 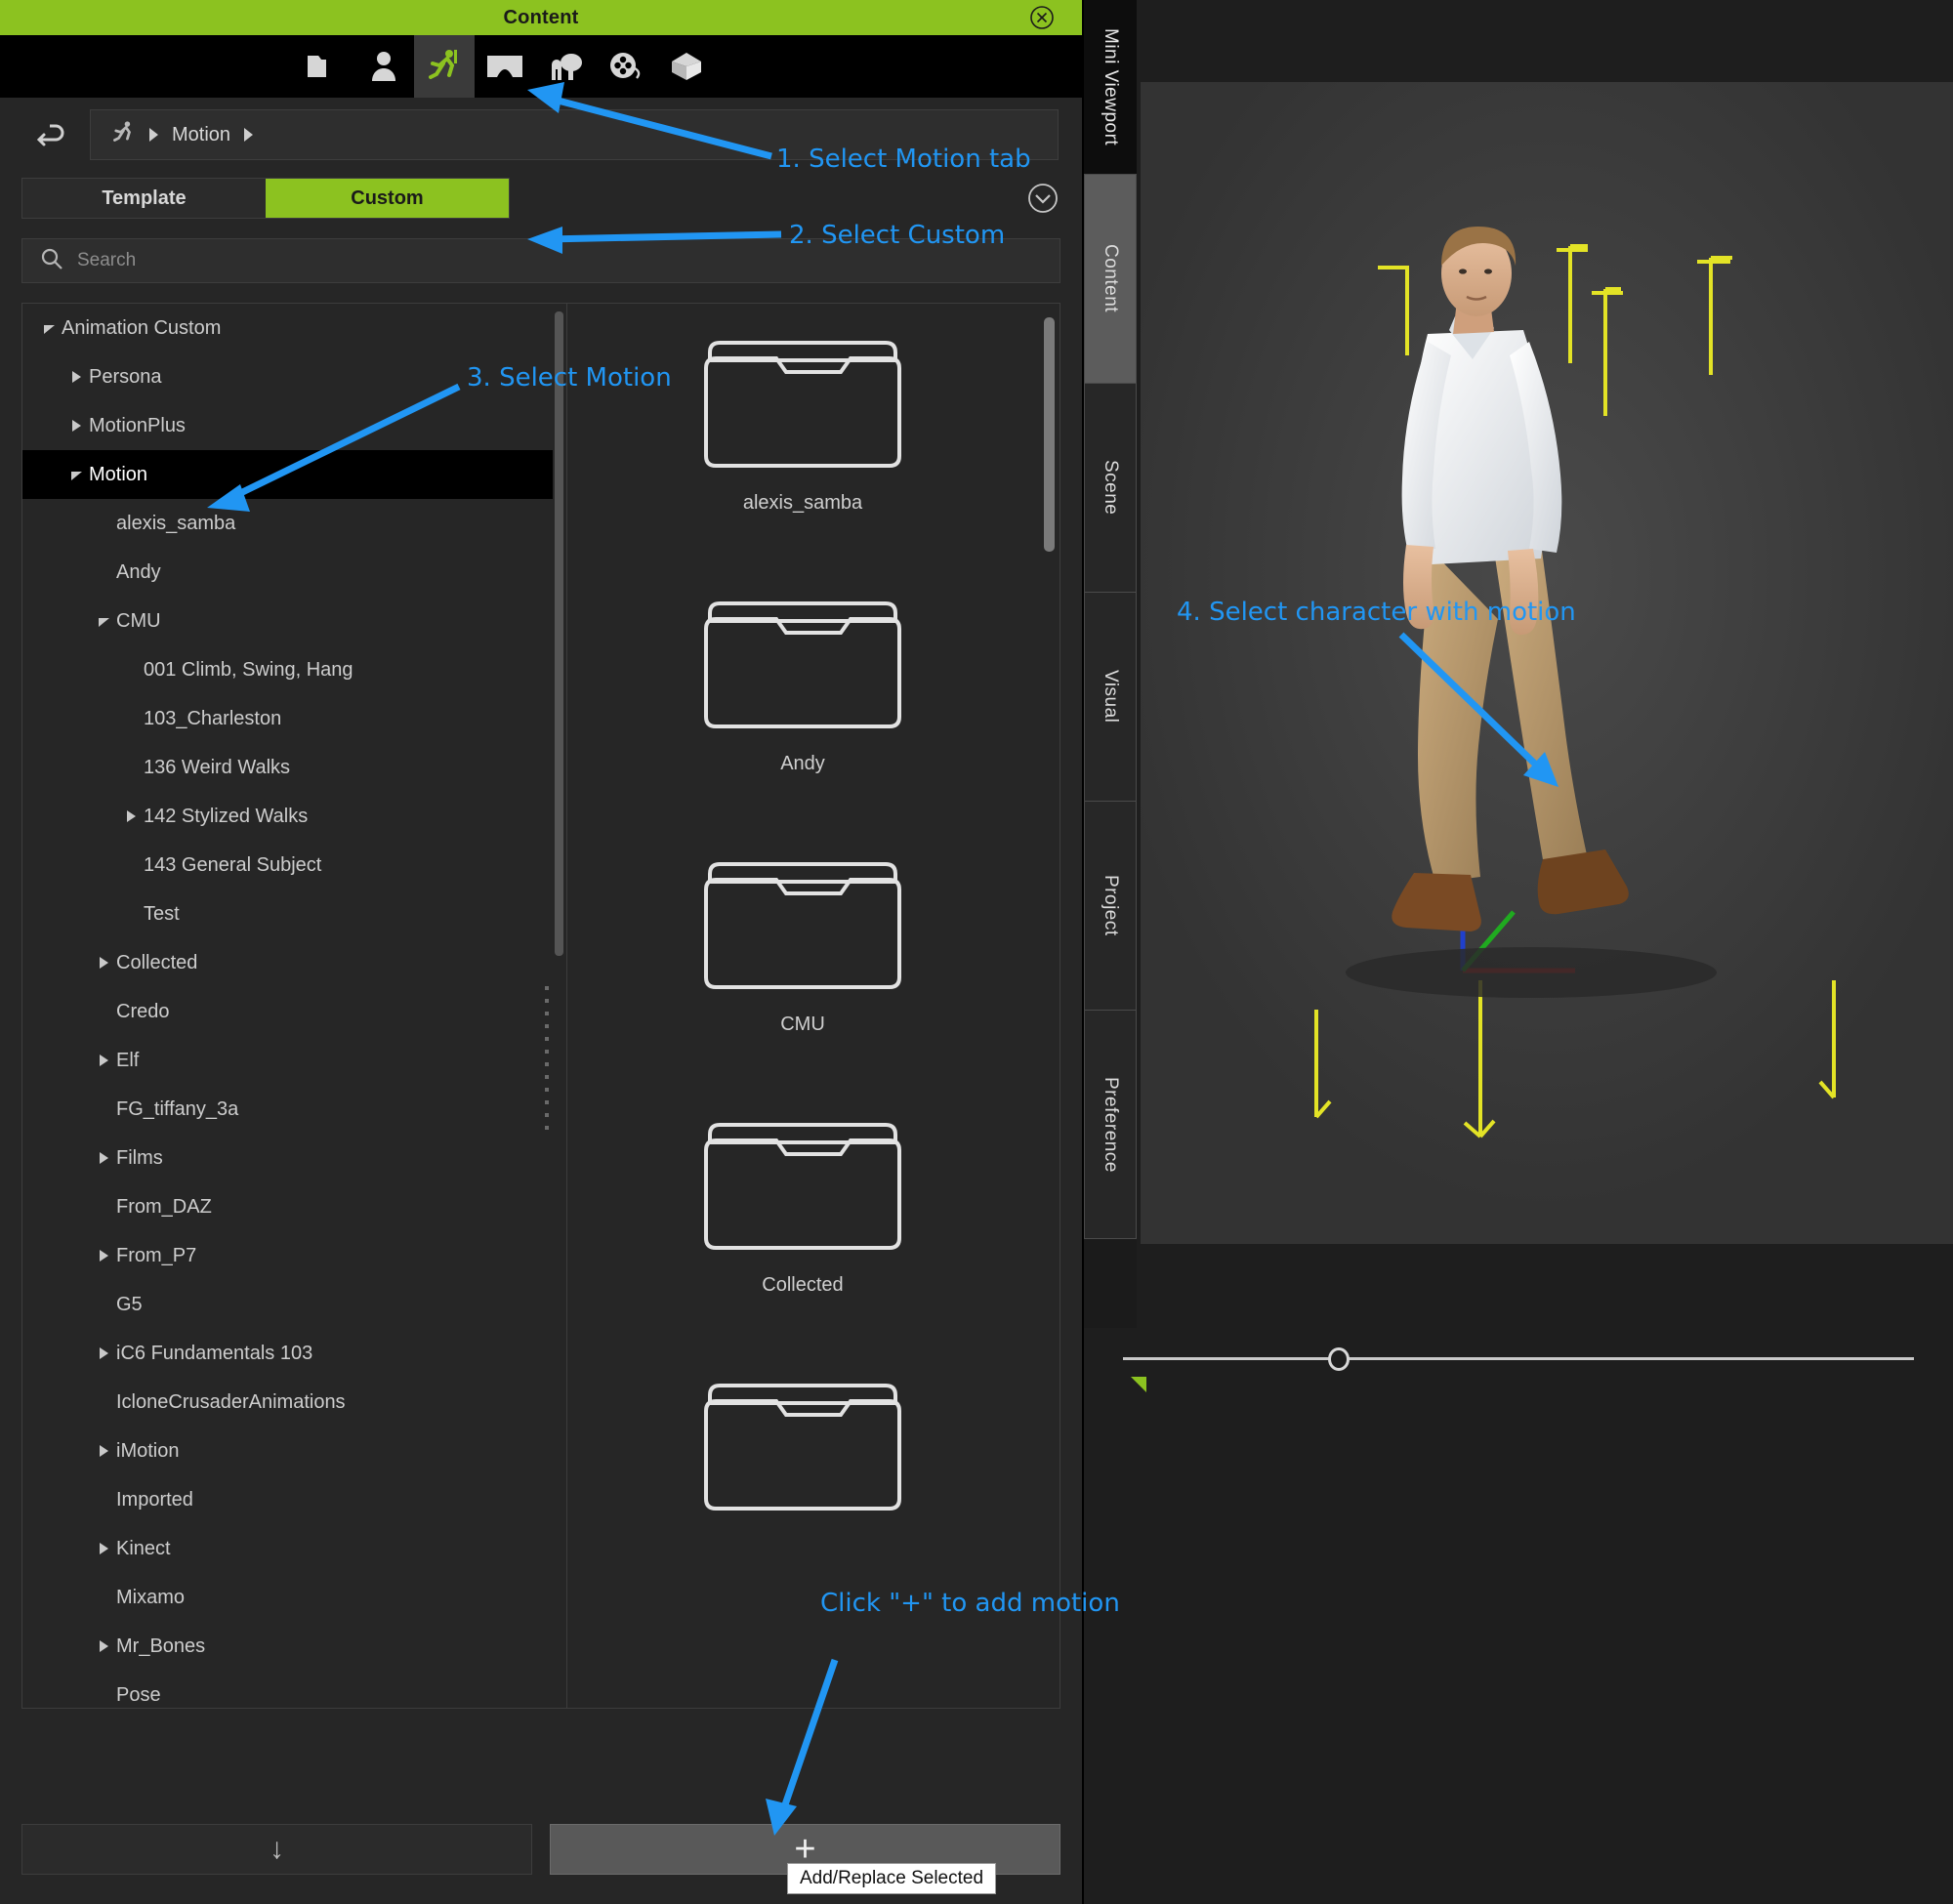 I want to click on tree-item-label: Mr_Bones, so click(x=161, y=1646).